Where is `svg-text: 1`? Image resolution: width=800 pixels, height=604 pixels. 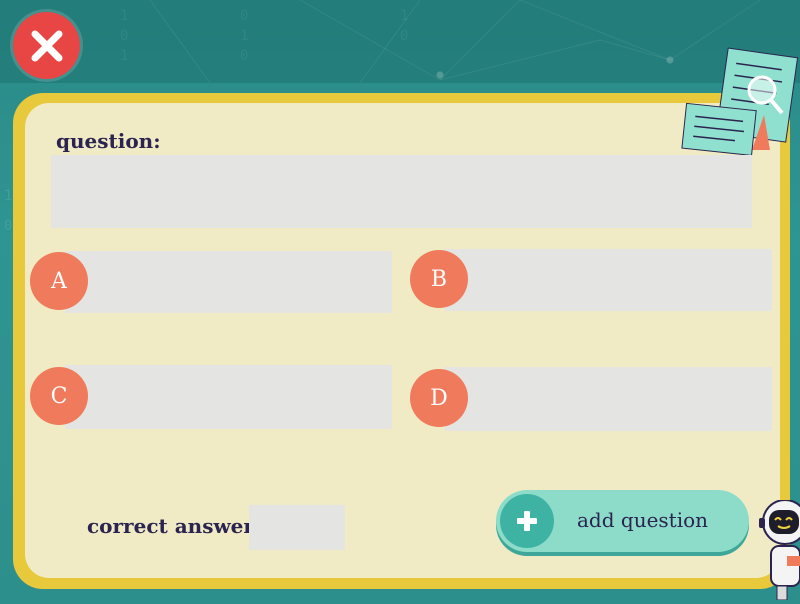 svg-text: 1 is located at coordinates (8, 196).